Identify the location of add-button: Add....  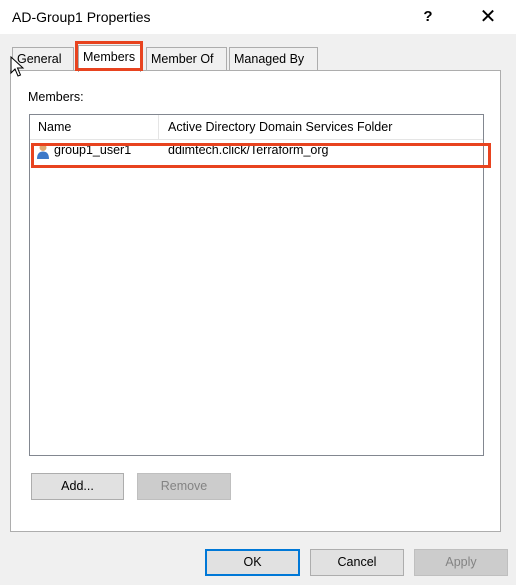
(77, 486).